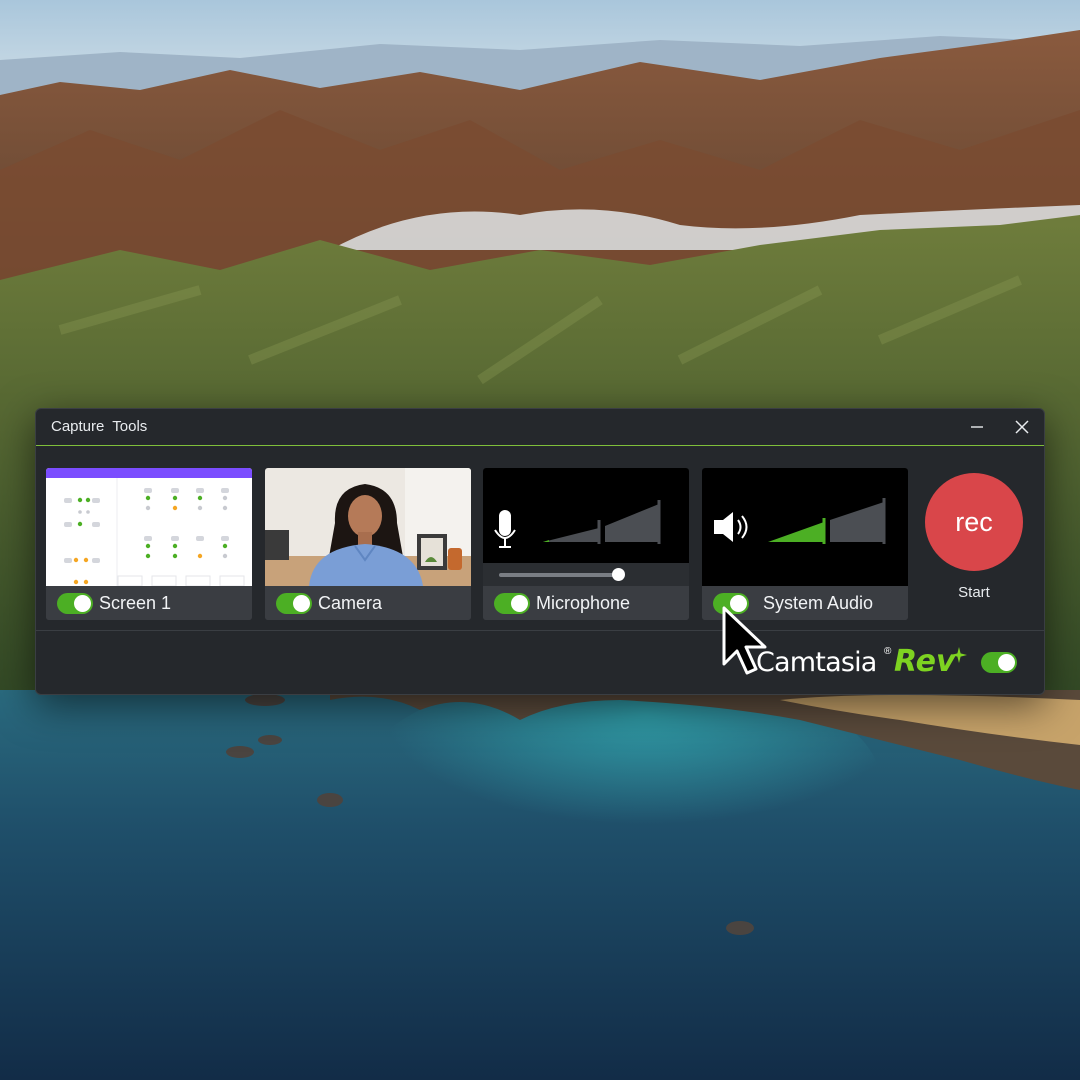 This screenshot has height=1080, width=1080. I want to click on start-label: Start, so click(974, 592).